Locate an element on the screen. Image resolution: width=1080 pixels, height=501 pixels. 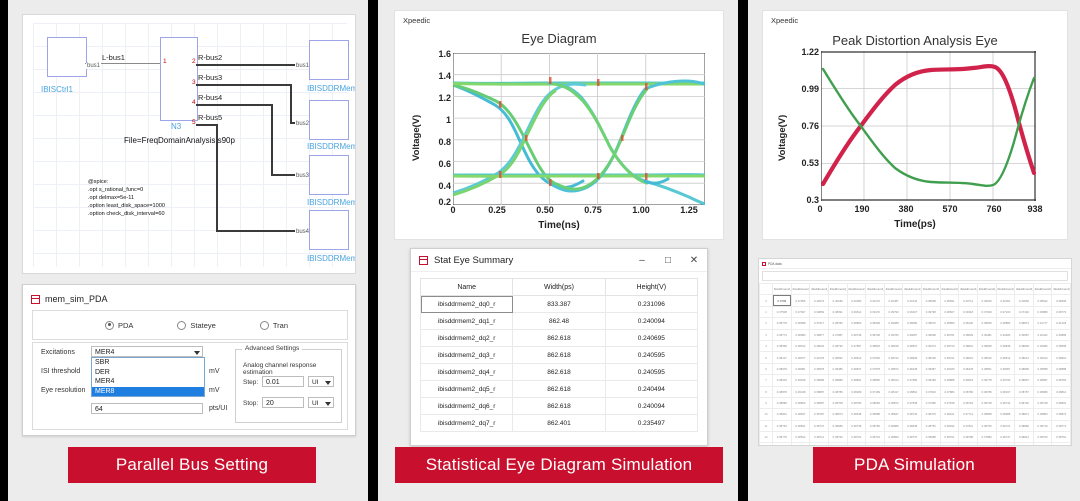
spreadsheet-cell: 0.38787 is located at coordinates (819, 414).